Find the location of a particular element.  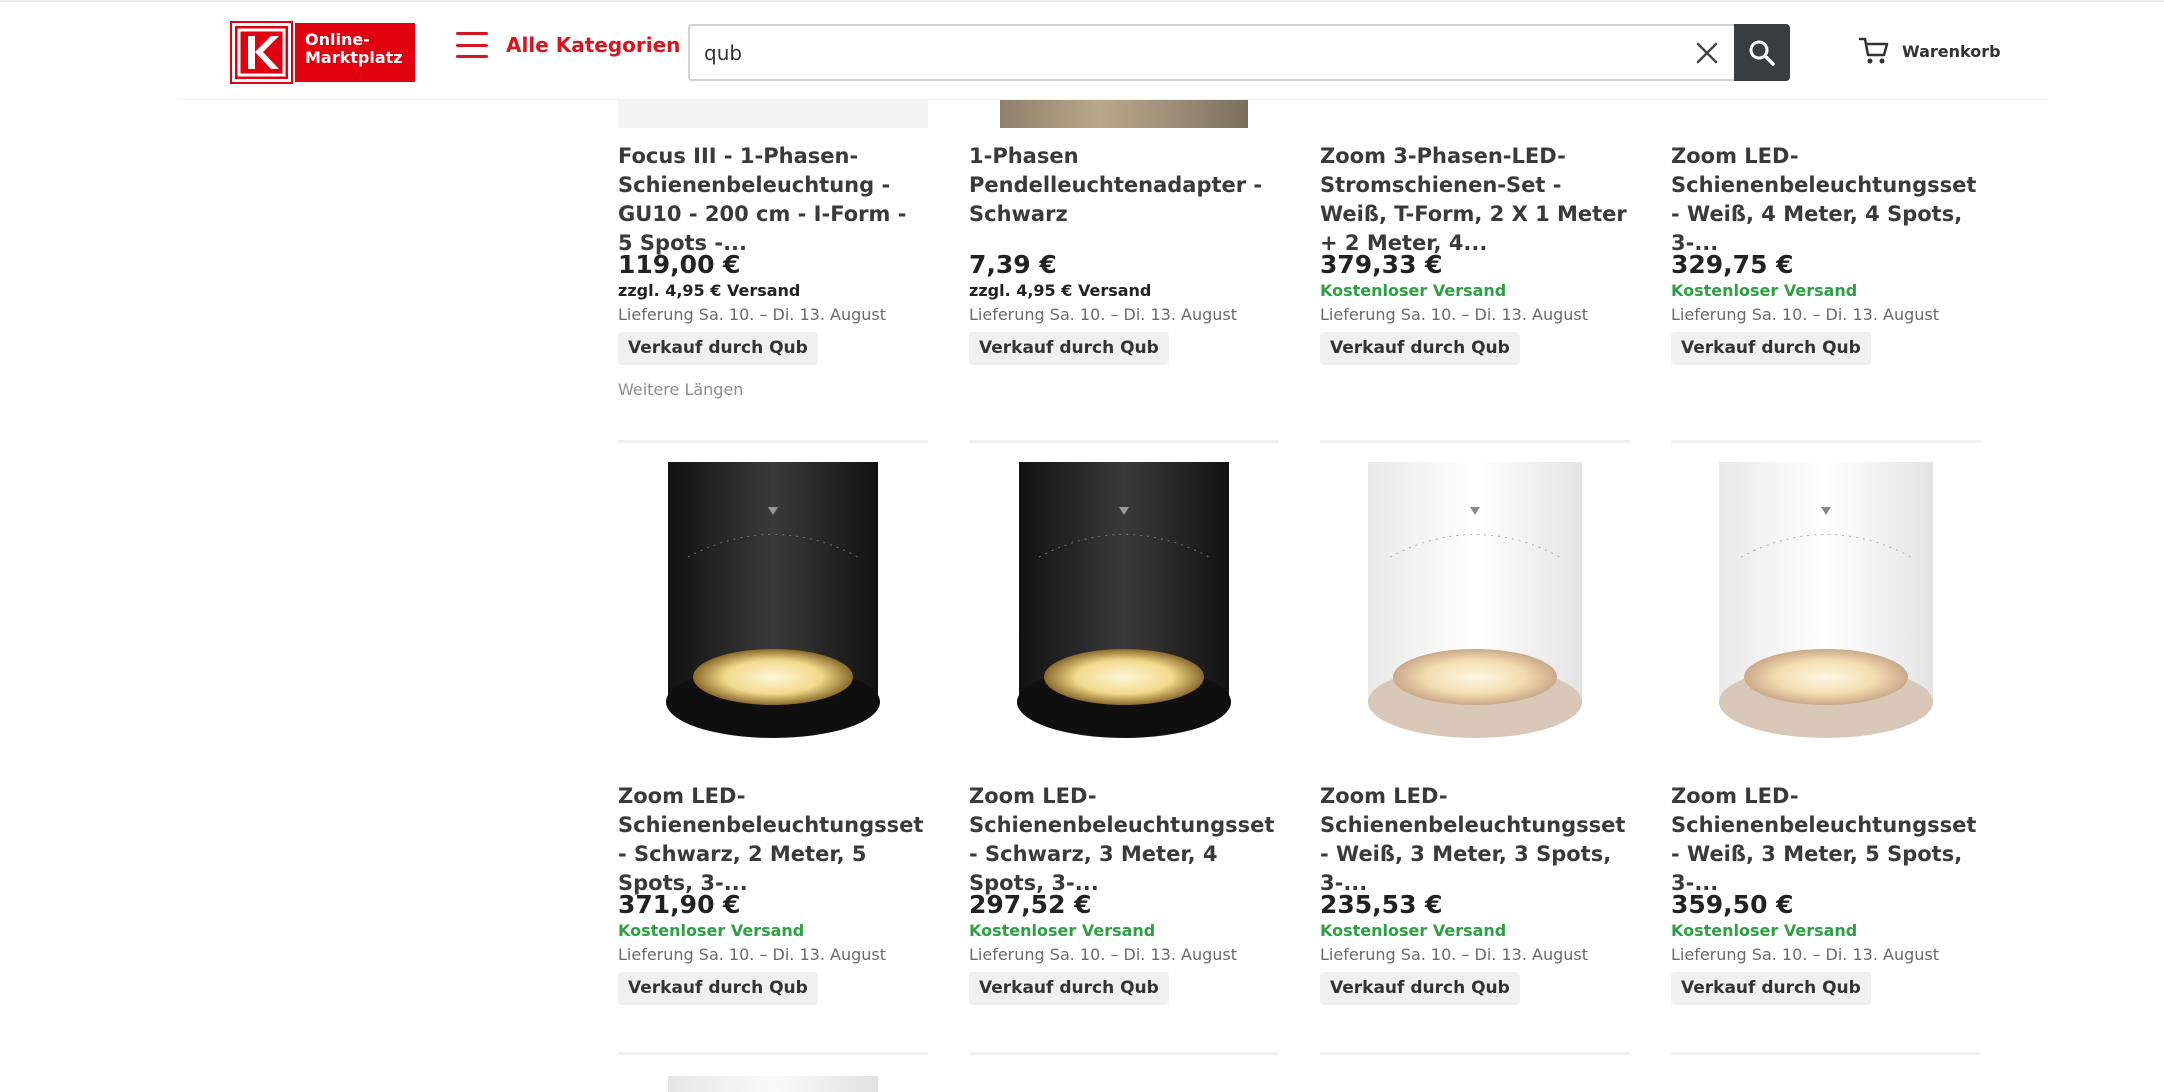

logo-k-icon is located at coordinates (261, 52).